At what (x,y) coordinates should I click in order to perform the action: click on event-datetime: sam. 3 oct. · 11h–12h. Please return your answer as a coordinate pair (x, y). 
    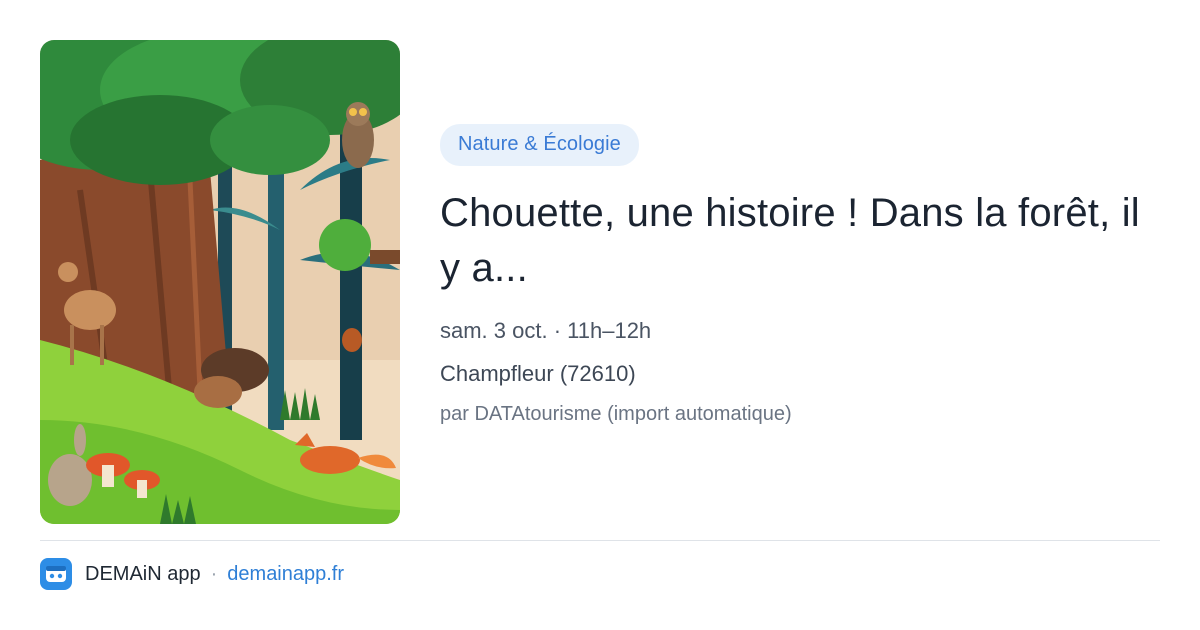
    Looking at the image, I should click on (546, 330).